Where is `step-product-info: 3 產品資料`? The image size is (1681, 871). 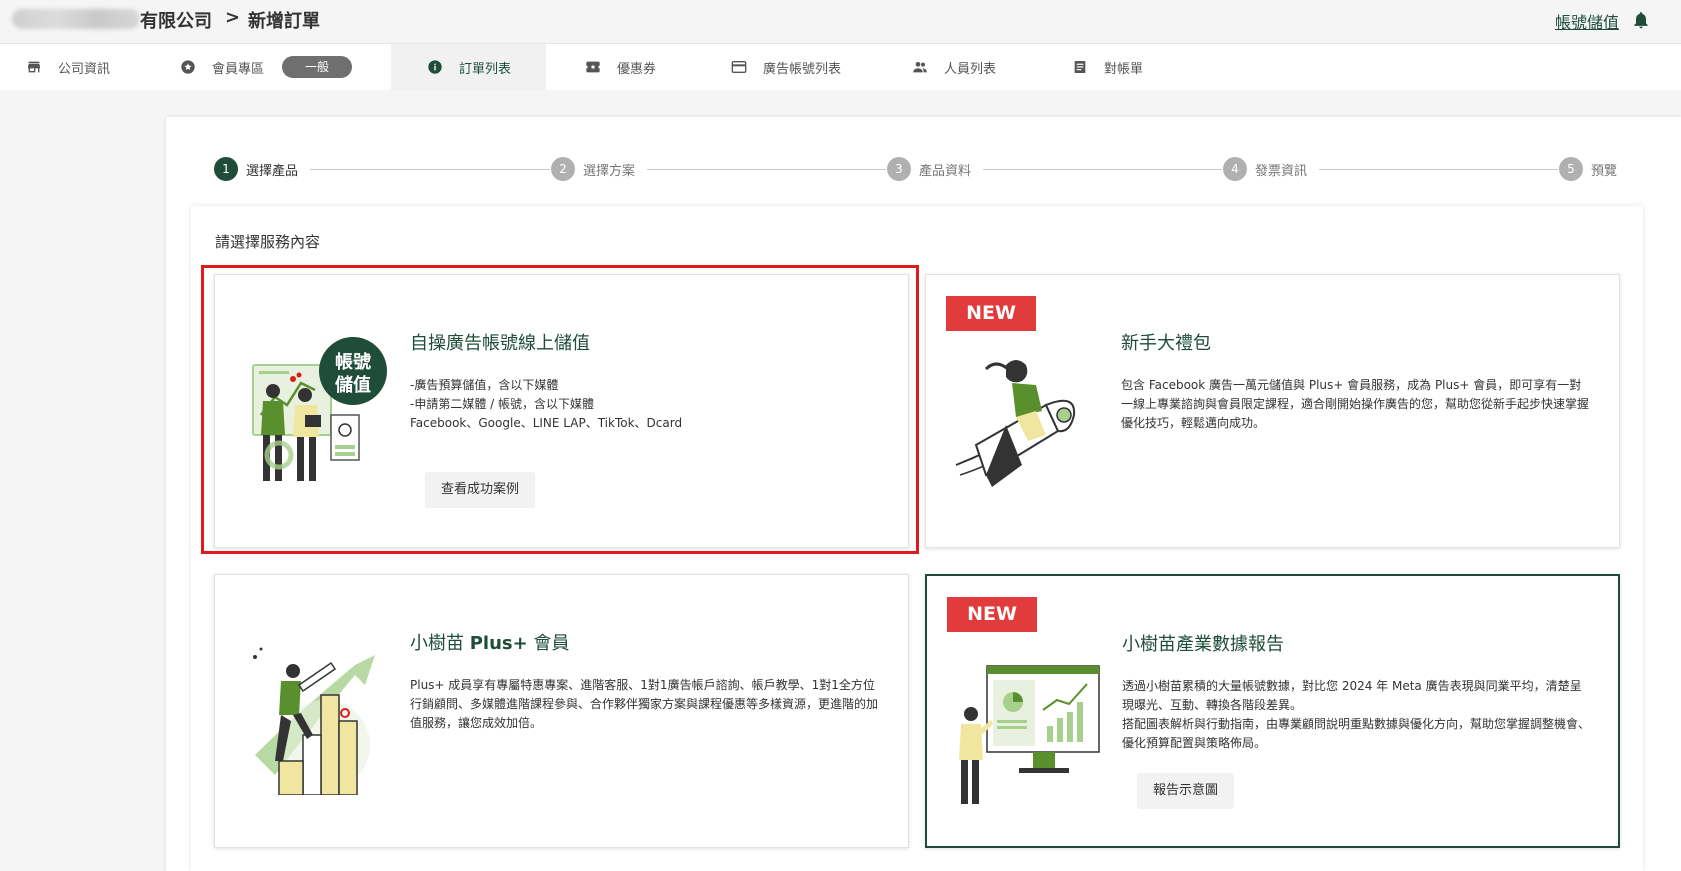
step-product-info: 3 產品資料 is located at coordinates (929, 169).